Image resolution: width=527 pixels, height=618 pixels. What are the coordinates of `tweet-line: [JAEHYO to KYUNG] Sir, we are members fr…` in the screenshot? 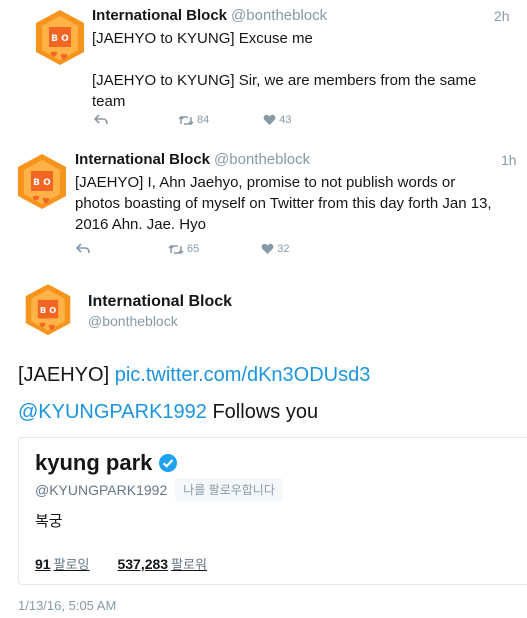 It's located at (284, 91).